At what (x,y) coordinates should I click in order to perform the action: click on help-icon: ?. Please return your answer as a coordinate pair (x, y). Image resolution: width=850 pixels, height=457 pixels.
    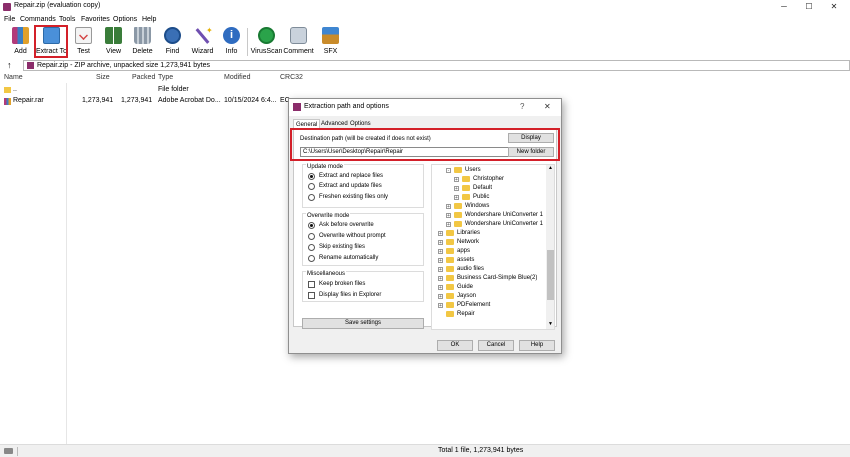
    Looking at the image, I should click on (522, 106).